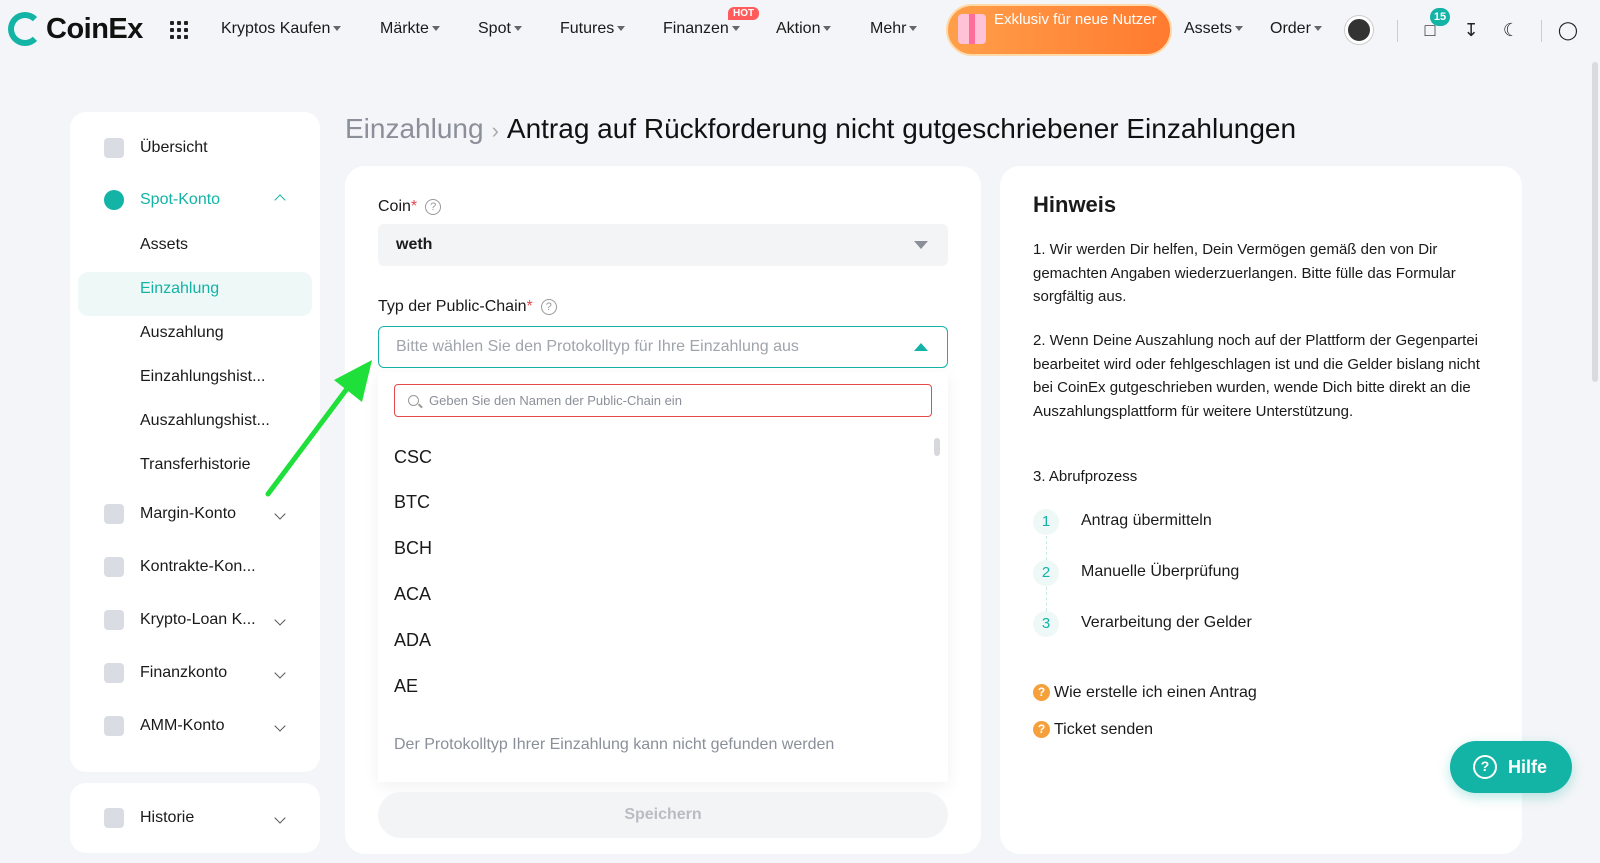 The height and width of the screenshot is (863, 1600). What do you see at coordinates (921, 245) in the screenshot?
I see `caret-down-icon` at bounding box center [921, 245].